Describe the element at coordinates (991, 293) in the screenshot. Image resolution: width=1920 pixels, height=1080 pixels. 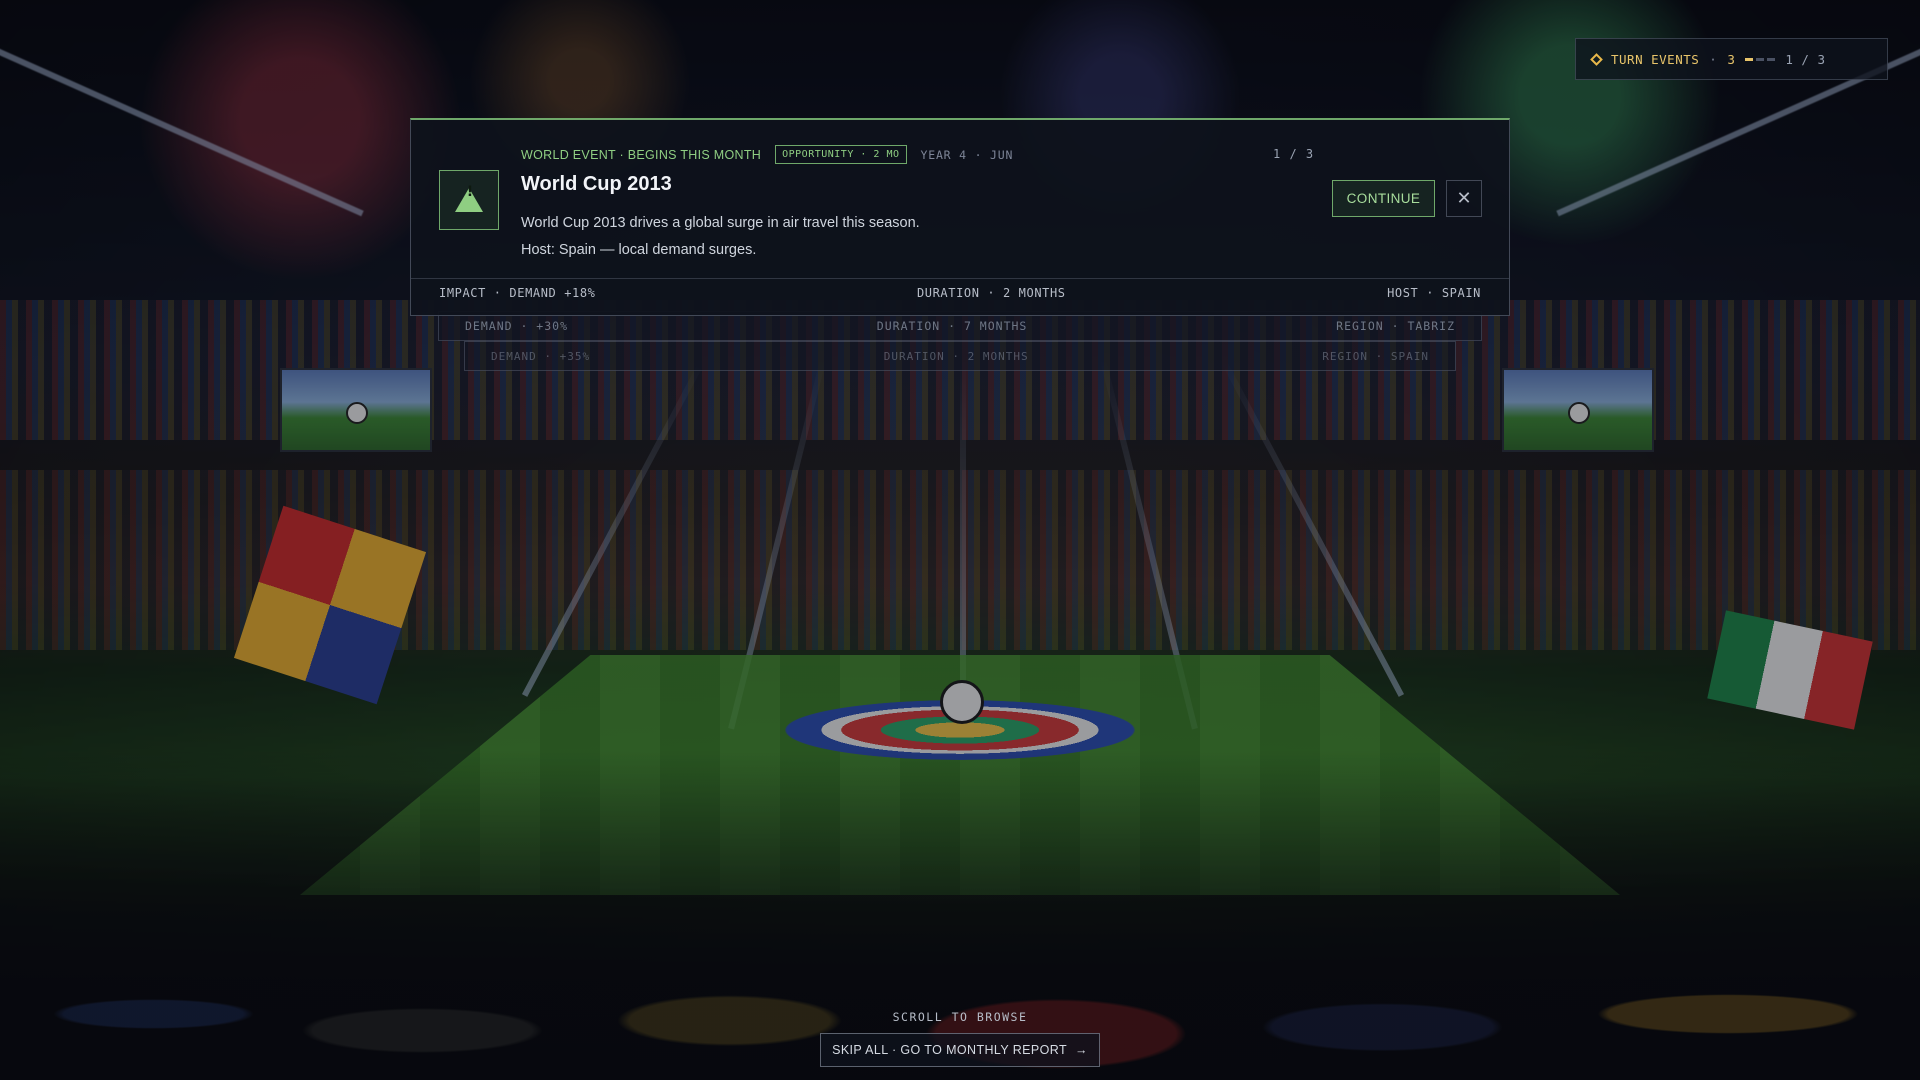
I see `duration-stat: DURATION · 2 MONTHS` at that location.